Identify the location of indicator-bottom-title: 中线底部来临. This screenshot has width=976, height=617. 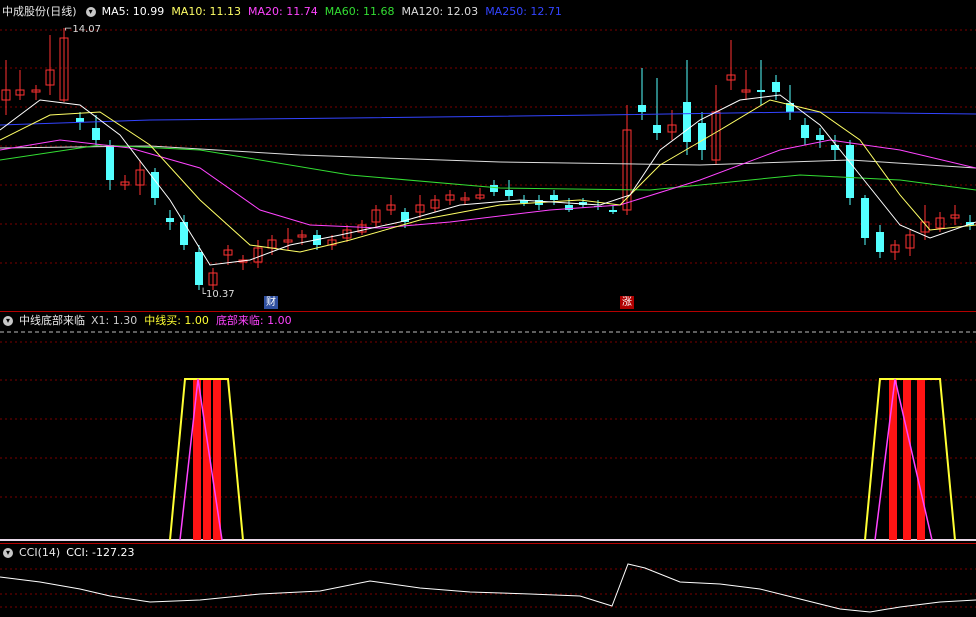
(52, 320).